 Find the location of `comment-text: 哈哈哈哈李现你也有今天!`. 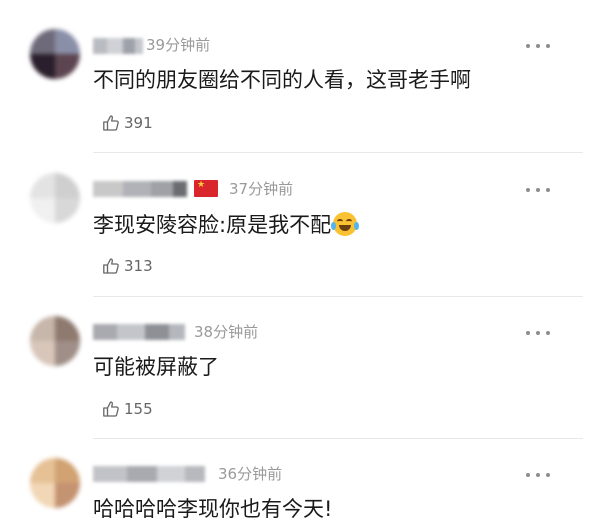

comment-text: 哈哈哈哈李现你也有今天! is located at coordinates (213, 509).